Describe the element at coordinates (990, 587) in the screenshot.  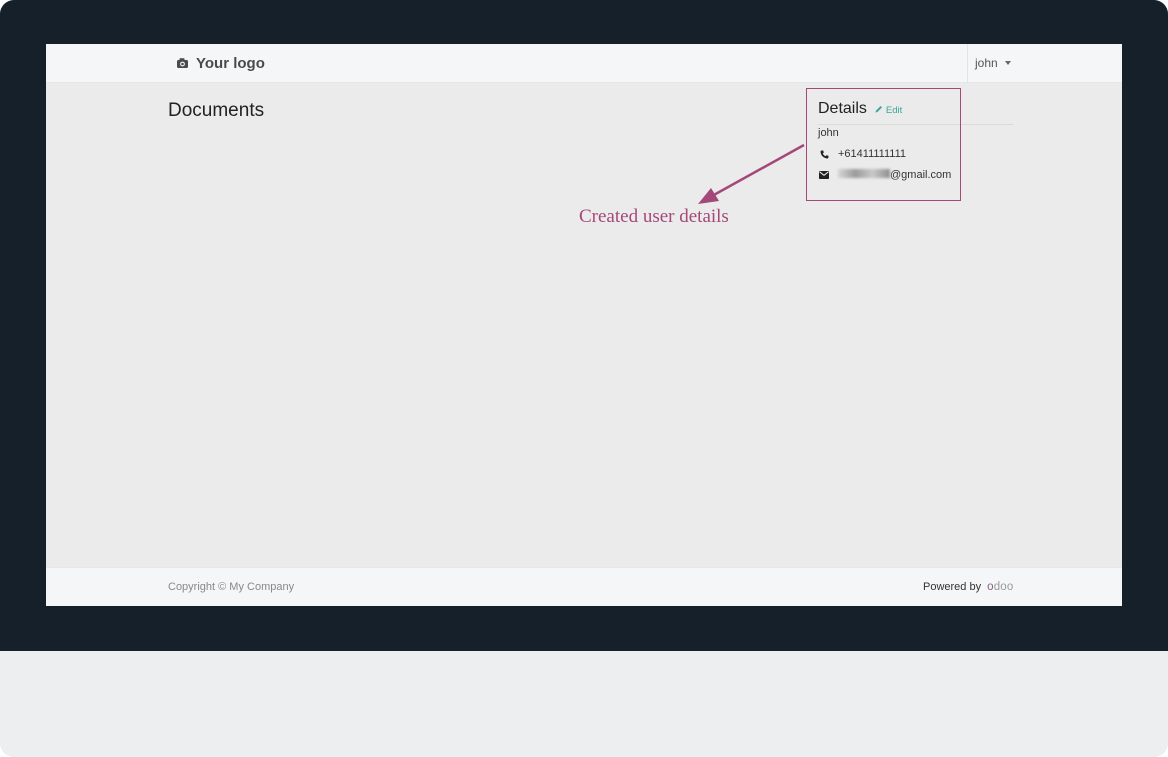
I see `odoo-logo-o: o` at that location.